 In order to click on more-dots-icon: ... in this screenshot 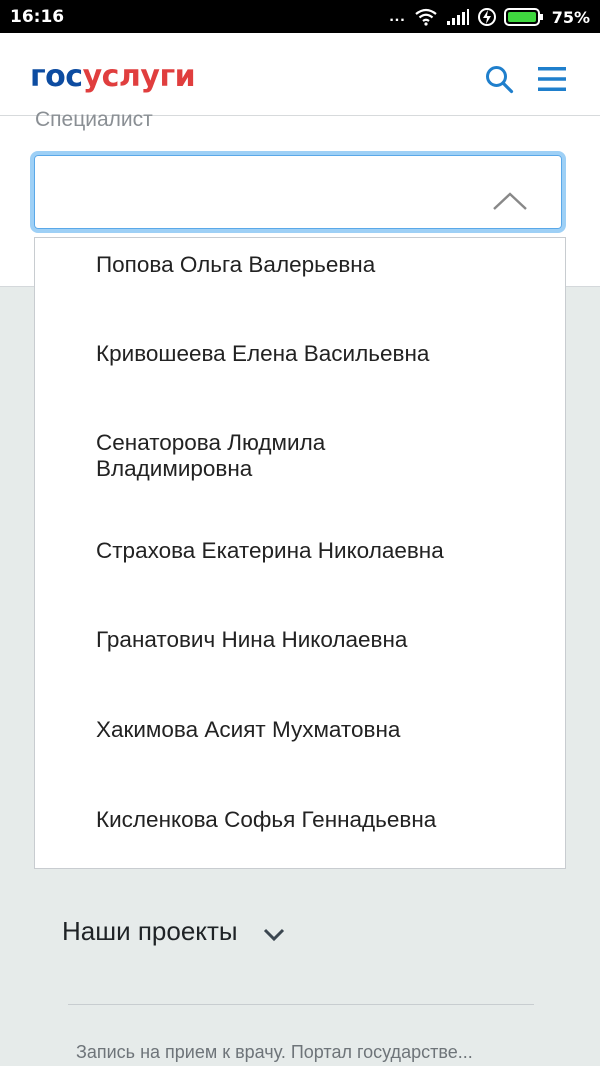, I will do `click(397, 16)`.